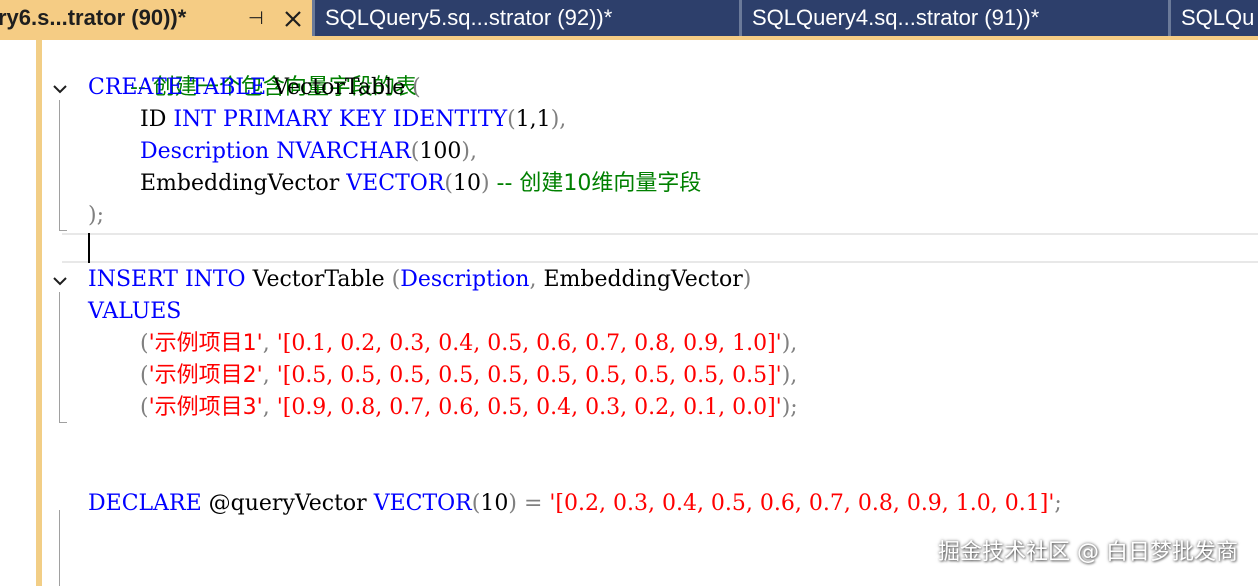 Image resolution: width=1258 pixels, height=586 pixels. I want to click on tab-title: SQLQuery5.sq...strator (92))*, so click(469, 17).